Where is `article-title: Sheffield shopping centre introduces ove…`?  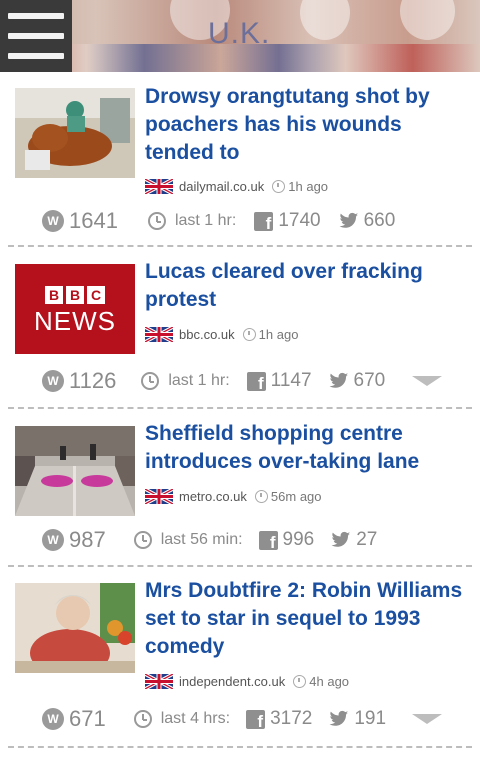
article-title: Sheffield shopping centre introduces ove… is located at coordinates (307, 448).